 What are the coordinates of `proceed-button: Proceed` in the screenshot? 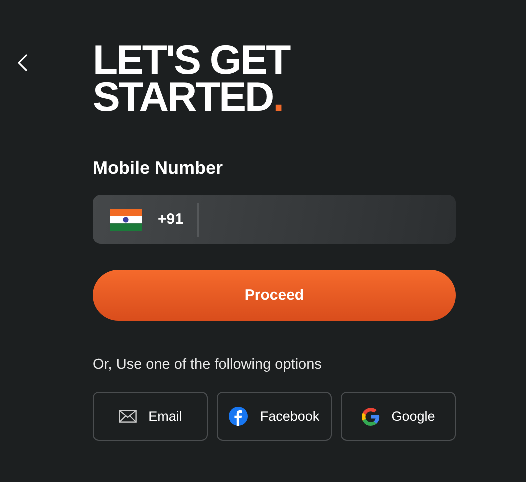 It's located at (274, 295).